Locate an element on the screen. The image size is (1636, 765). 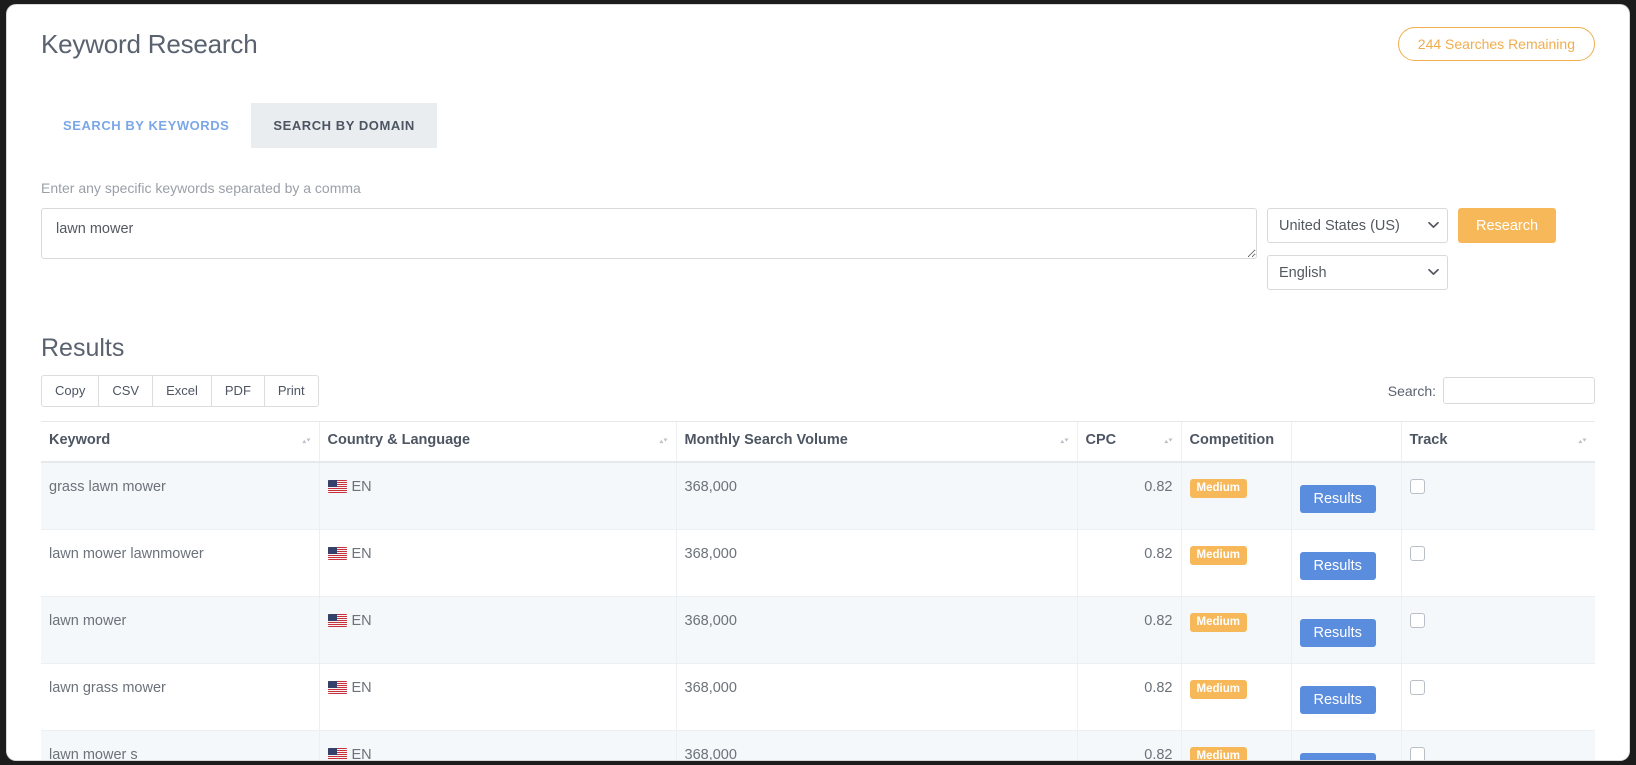
cell-keyword: lawn mower s is located at coordinates (180, 745).